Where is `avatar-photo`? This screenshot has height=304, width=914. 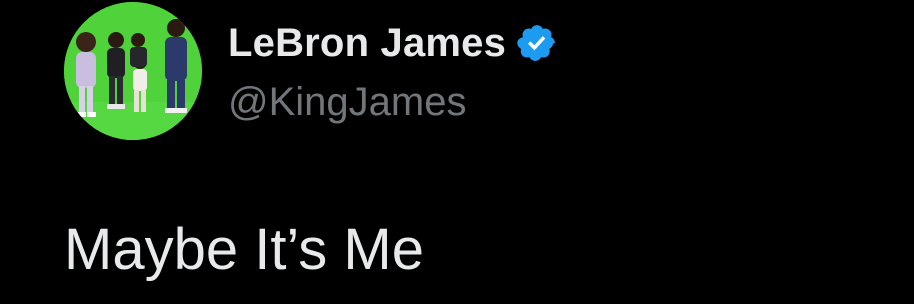
avatar-photo is located at coordinates (133, 71).